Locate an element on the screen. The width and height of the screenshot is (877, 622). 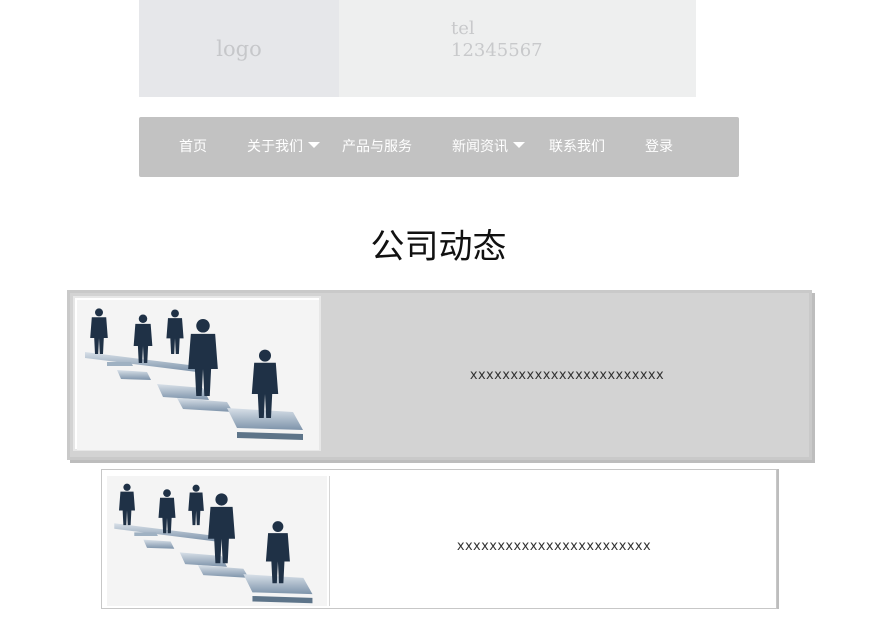
nav-item-products: 产品与服务 is located at coordinates (377, 147).